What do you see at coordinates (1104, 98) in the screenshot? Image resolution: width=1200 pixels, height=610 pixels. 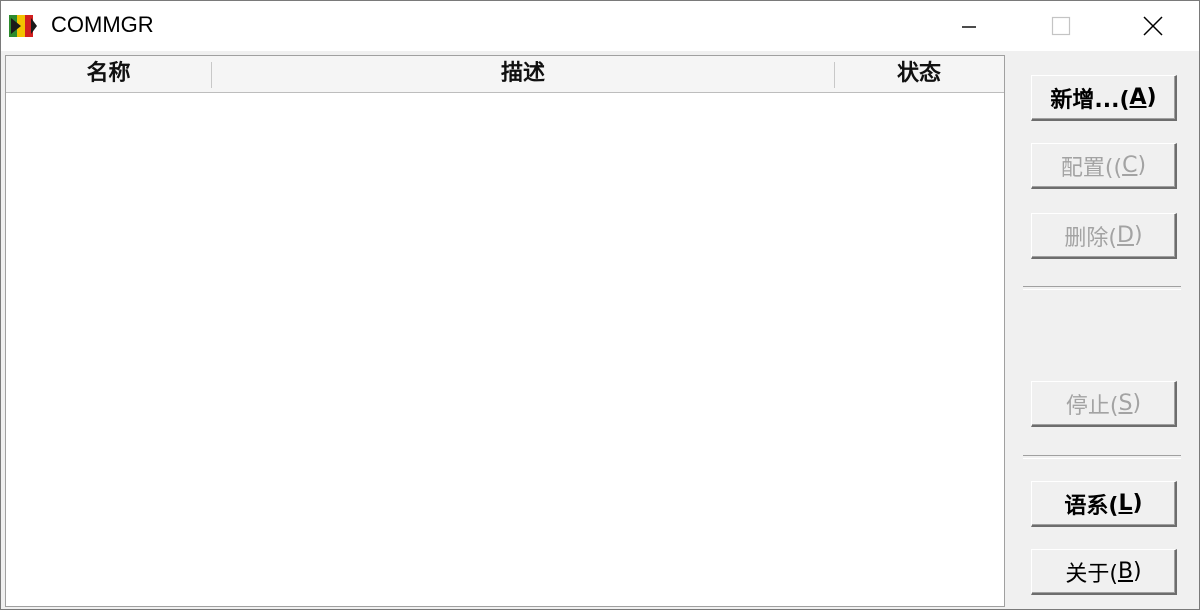 I see `add-button: 新增...(A)` at bounding box center [1104, 98].